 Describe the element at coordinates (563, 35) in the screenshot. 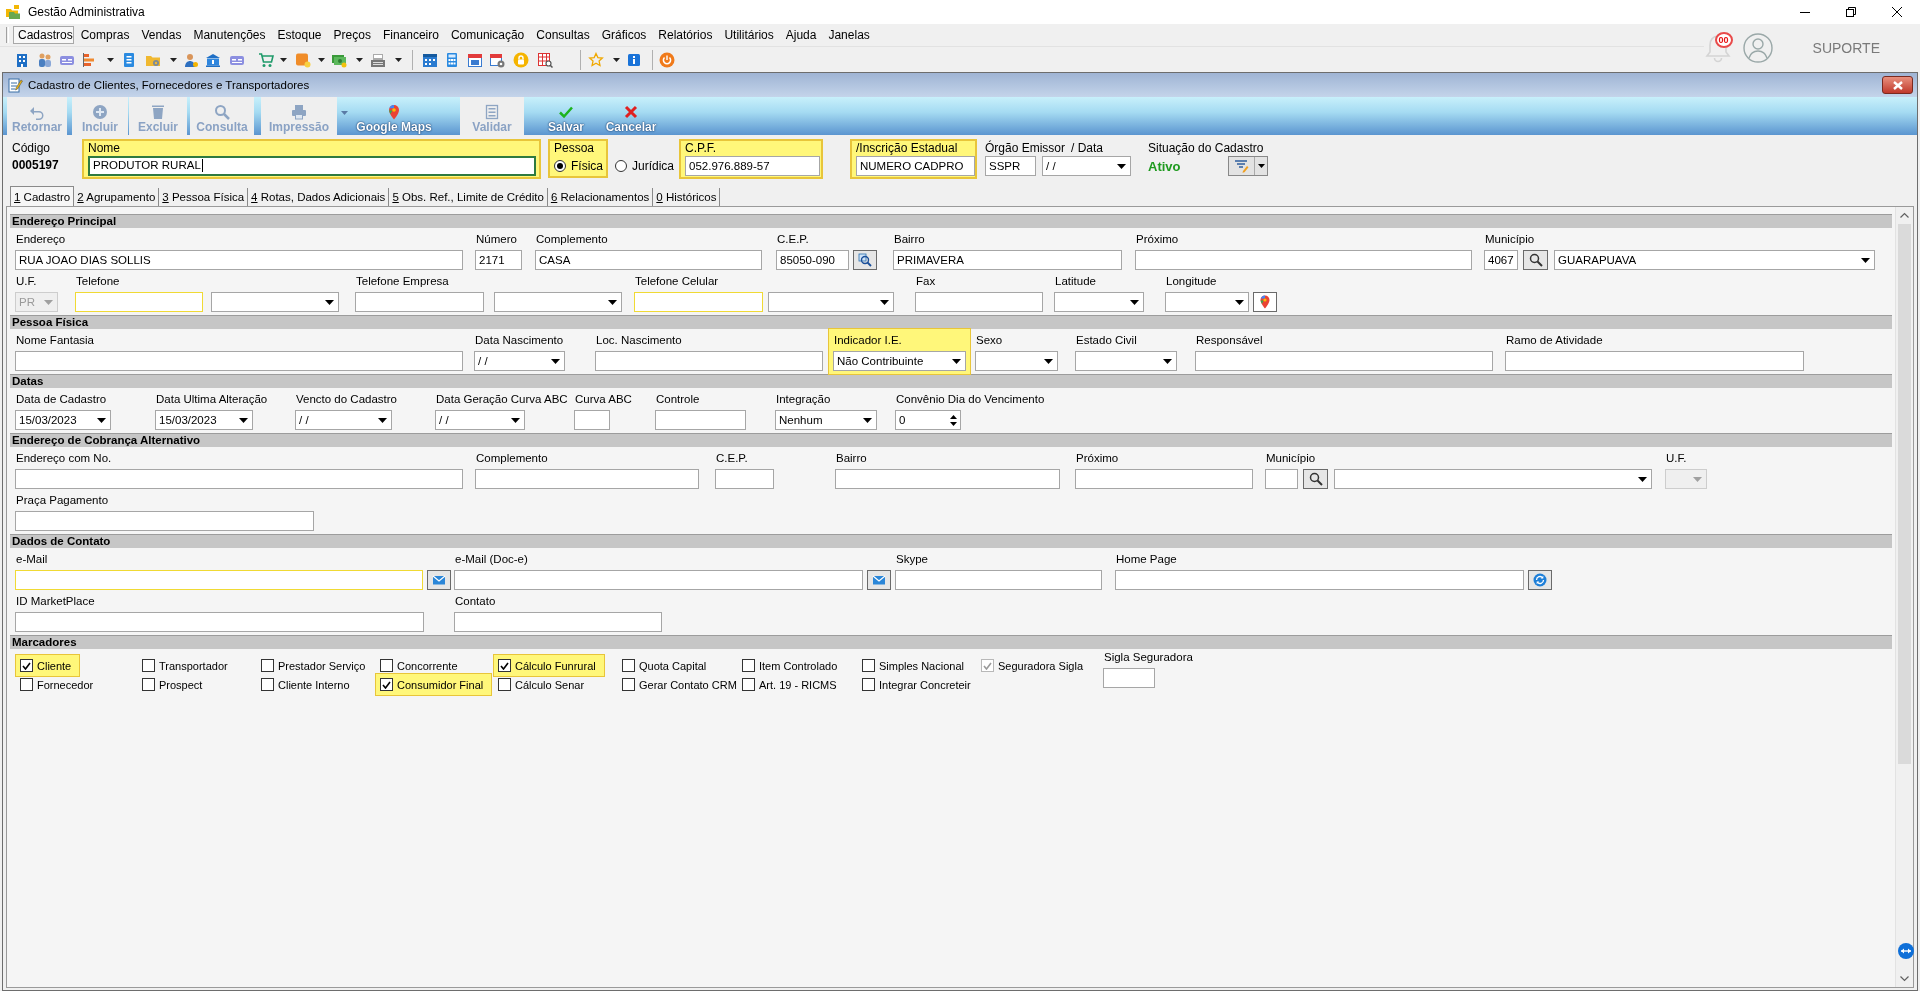

I see `menu-item: Consultas` at that location.